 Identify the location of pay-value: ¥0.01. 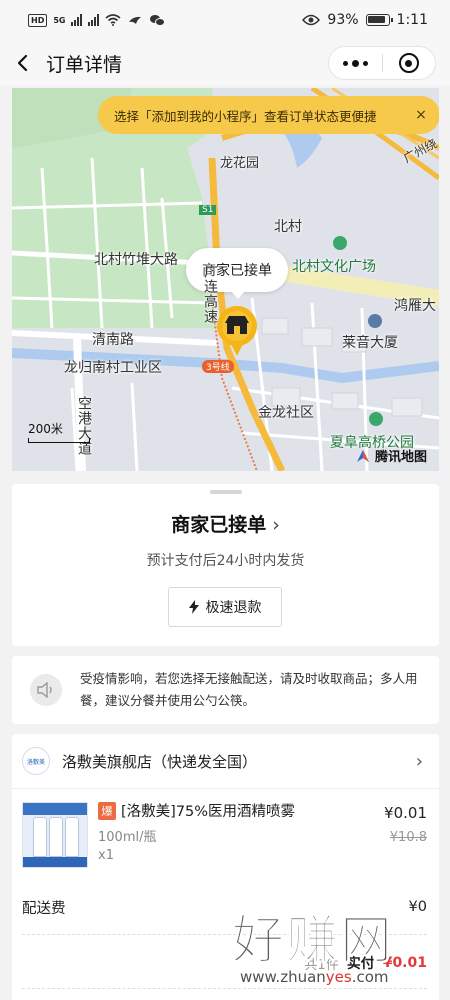
(404, 963).